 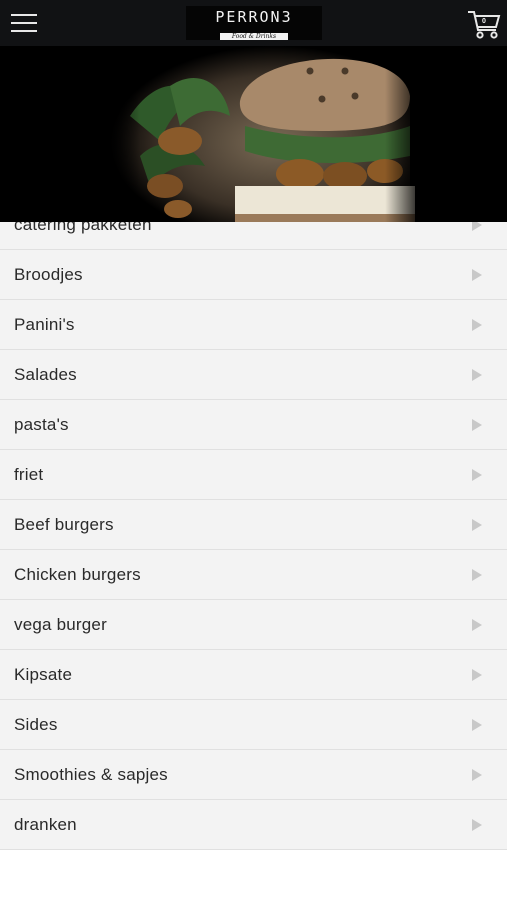 I want to click on brand-logo: PERRON3 Food & Drinks, so click(x=254, y=23).